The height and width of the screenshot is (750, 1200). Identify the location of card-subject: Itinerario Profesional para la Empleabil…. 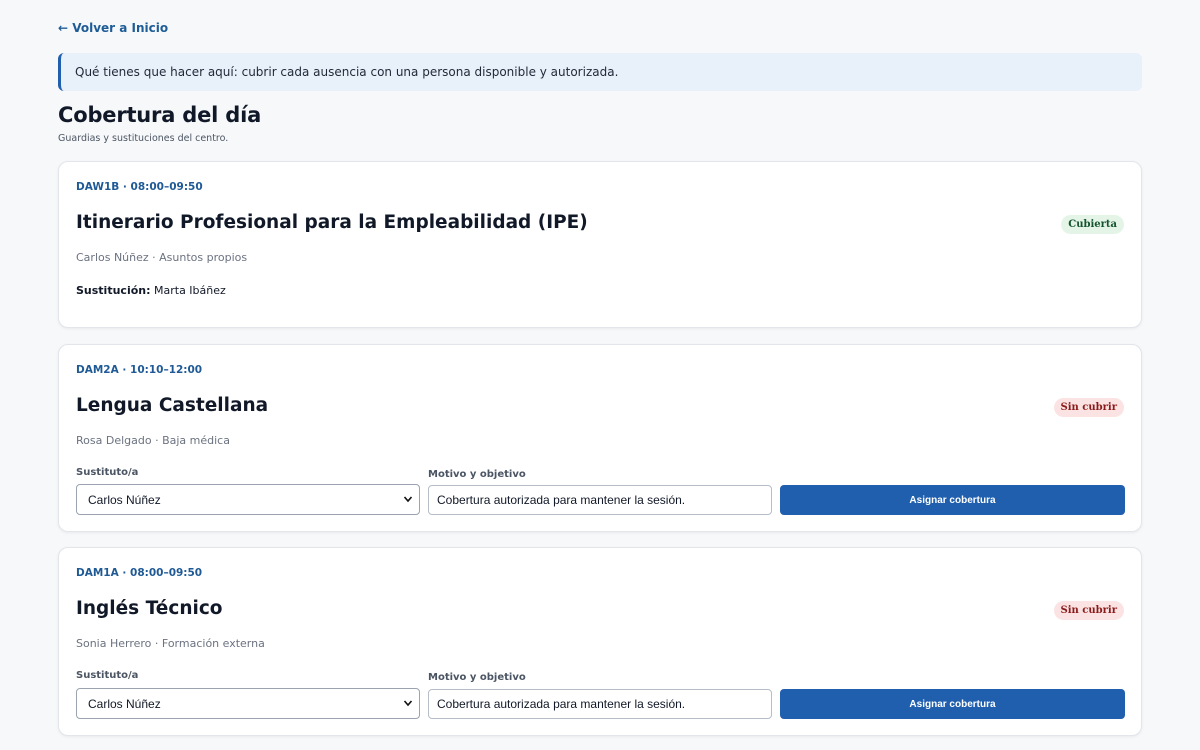
(332, 222).